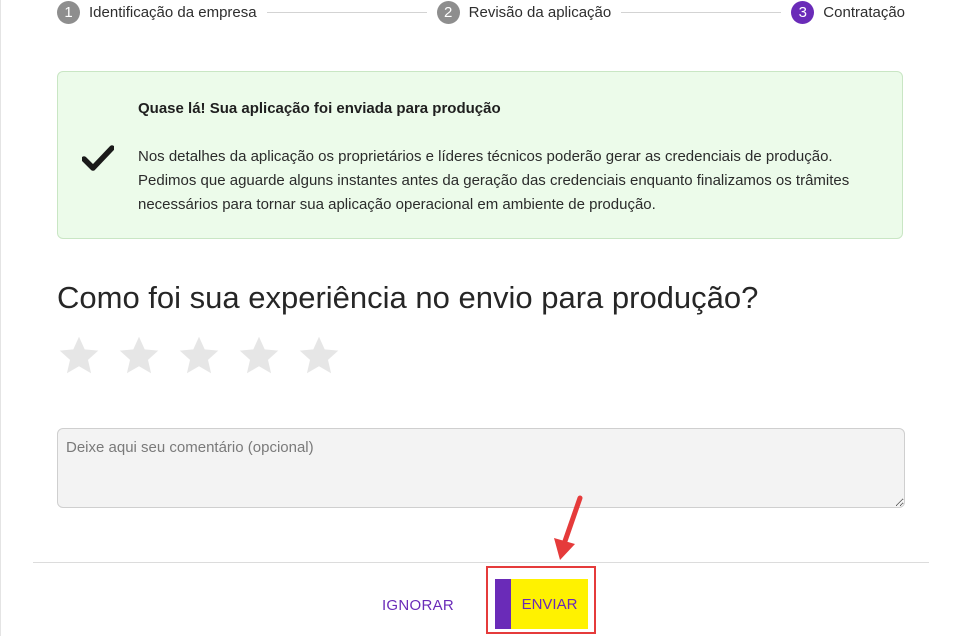 The height and width of the screenshot is (636, 964). What do you see at coordinates (68, 12) in the screenshot?
I see `step-number: 1` at bounding box center [68, 12].